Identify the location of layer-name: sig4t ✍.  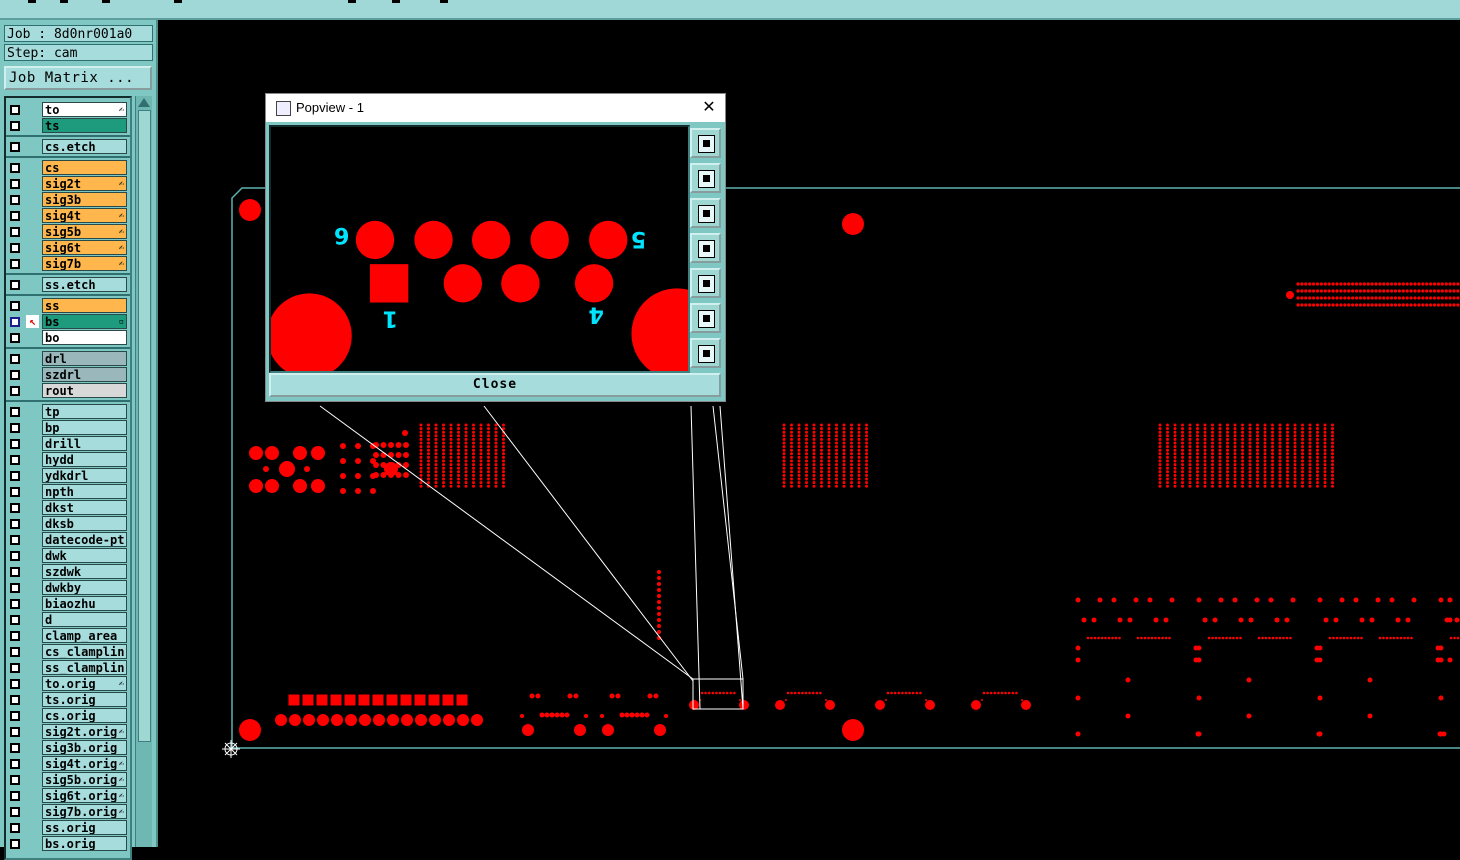
(84, 215).